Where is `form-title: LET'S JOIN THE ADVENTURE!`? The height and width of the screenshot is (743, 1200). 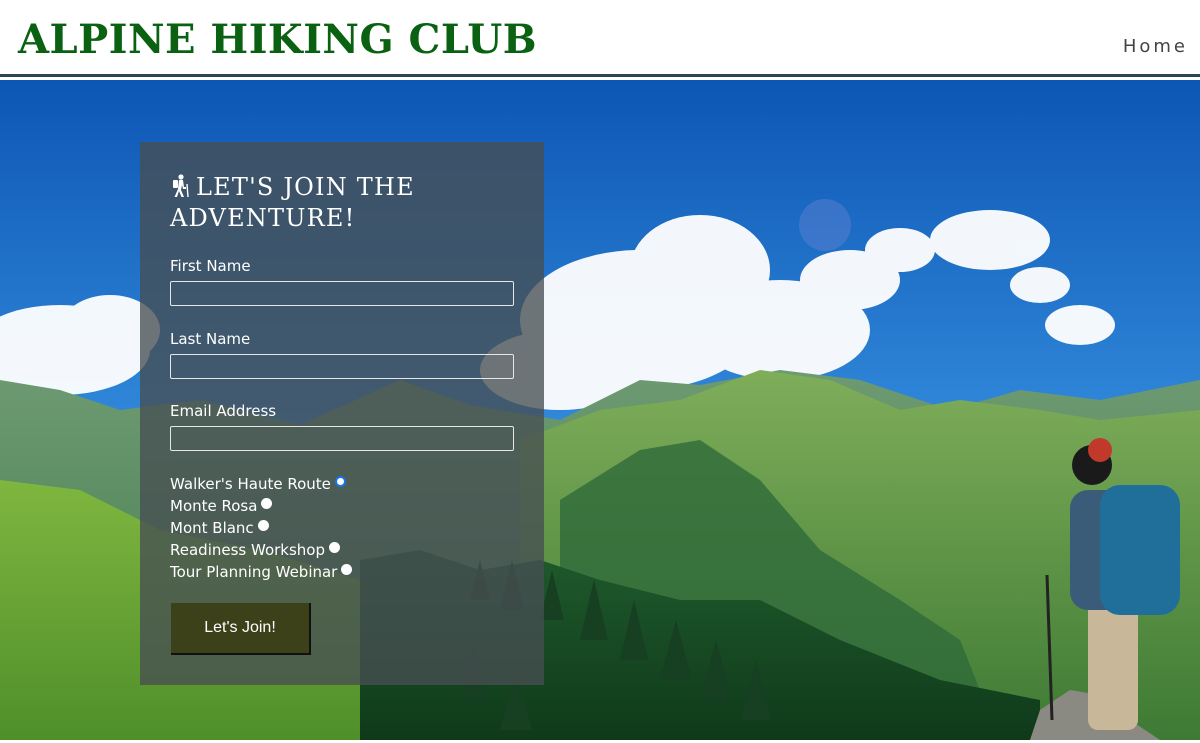 form-title: LET'S JOIN THE ADVENTURE! is located at coordinates (345, 203).